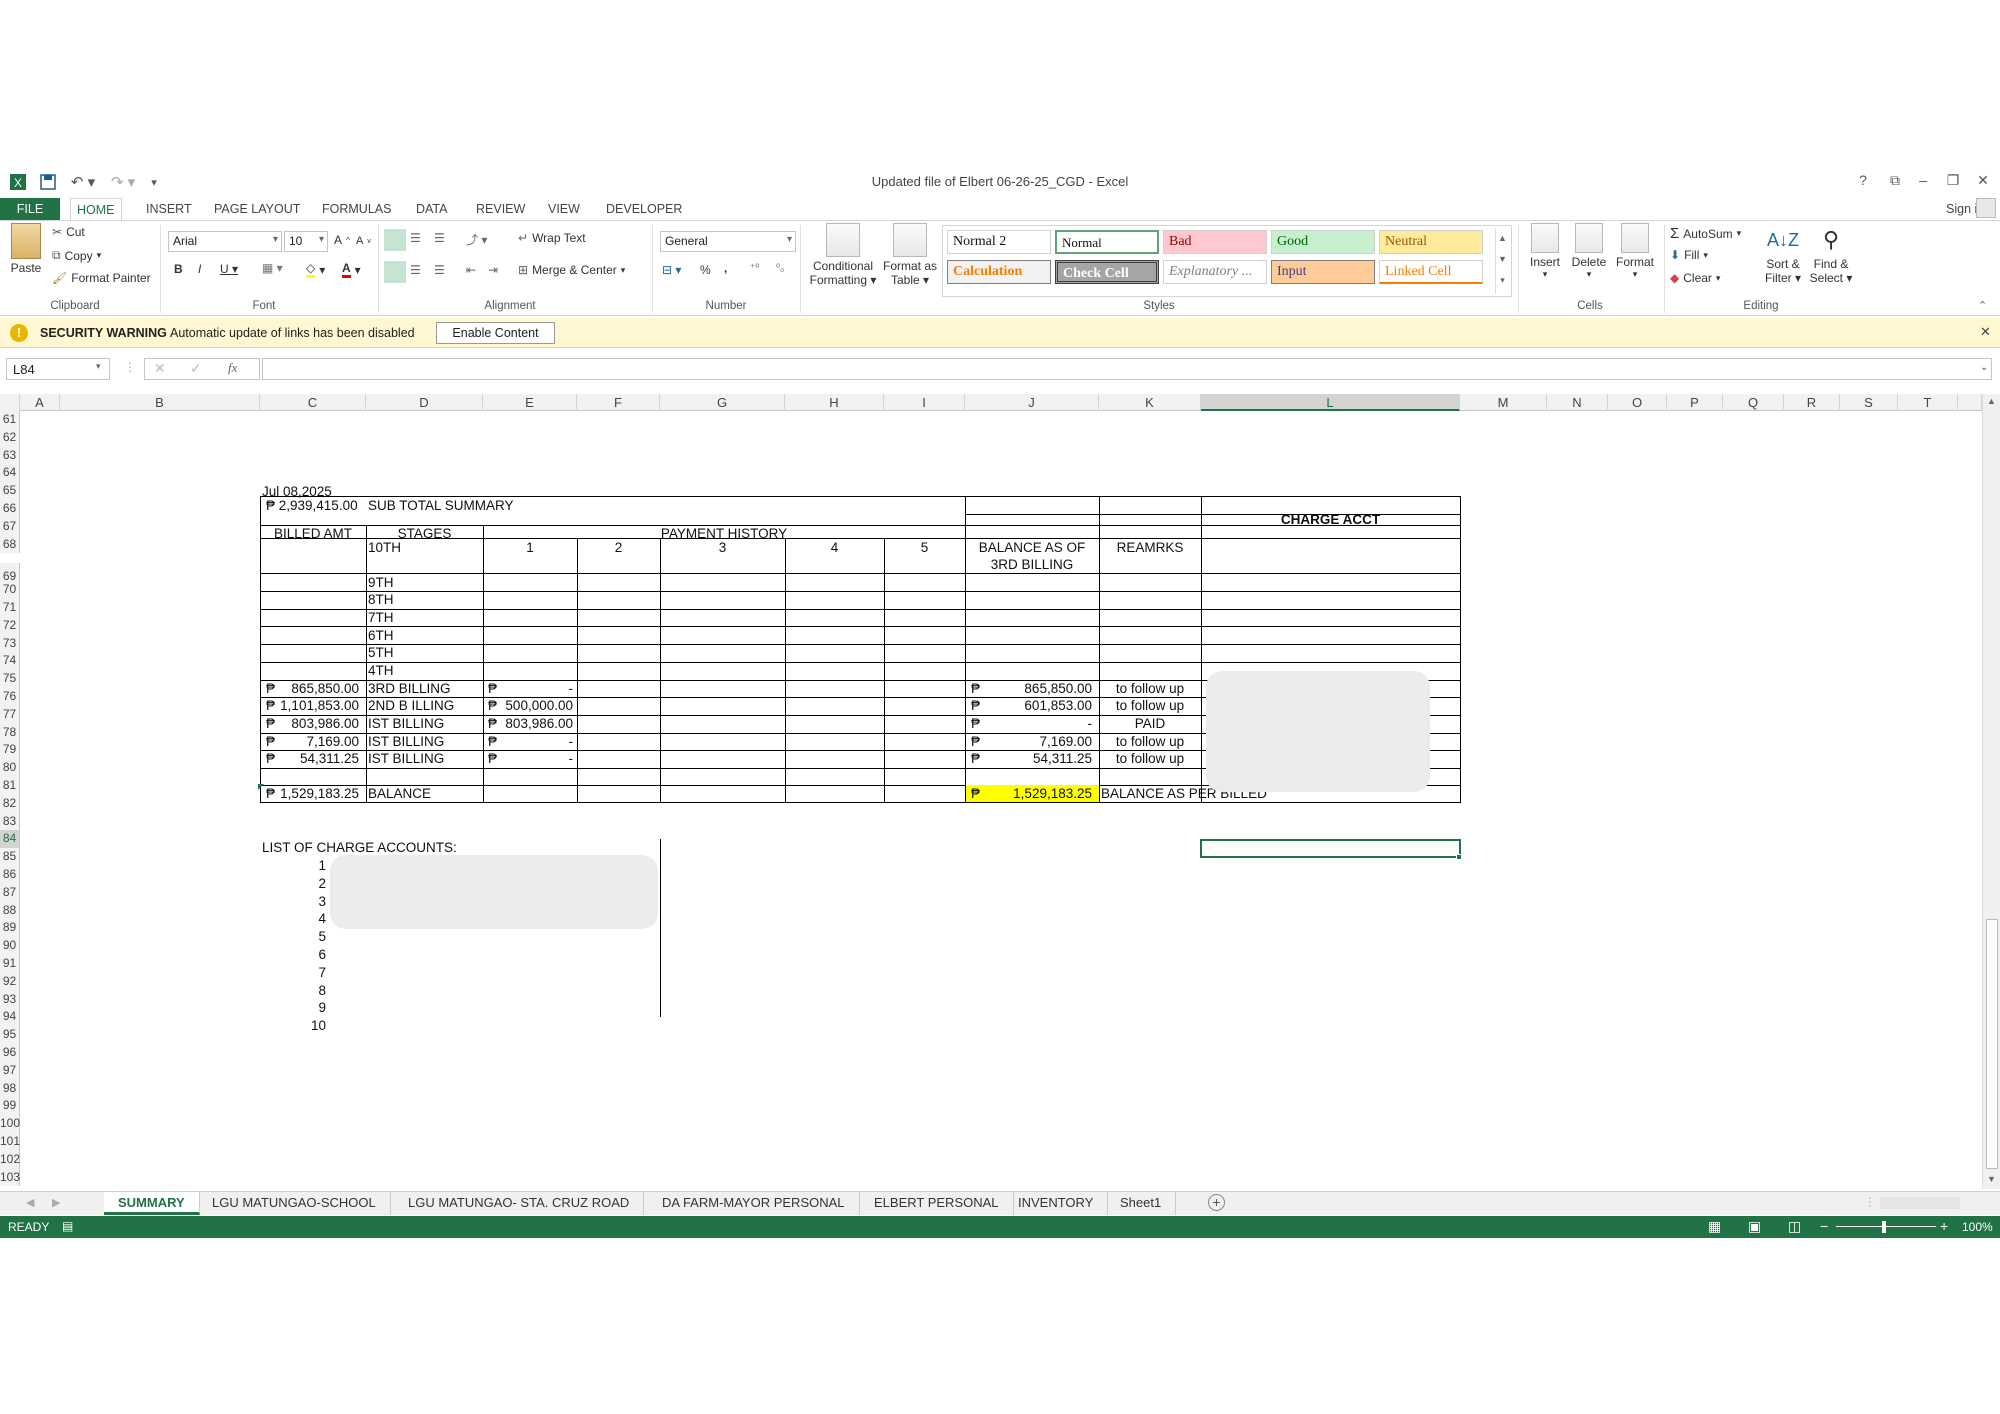 Image resolution: width=2000 pixels, height=1414 pixels. What do you see at coordinates (10, 697) in the screenshot?
I see `row-header: 76` at bounding box center [10, 697].